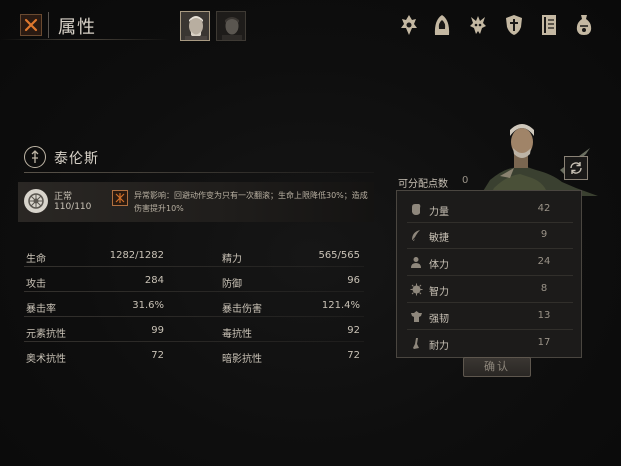 The image size is (621, 466). I want to click on close-button, so click(31, 25).